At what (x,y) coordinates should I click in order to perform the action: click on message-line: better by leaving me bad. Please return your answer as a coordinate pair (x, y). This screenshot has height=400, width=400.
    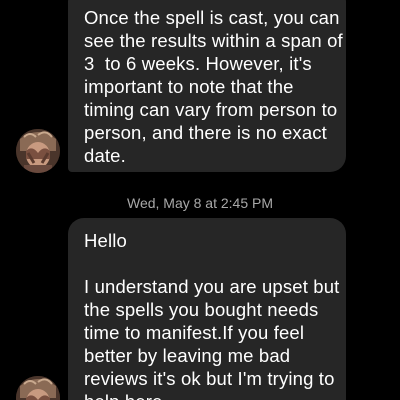
    Looking at the image, I should click on (187, 355).